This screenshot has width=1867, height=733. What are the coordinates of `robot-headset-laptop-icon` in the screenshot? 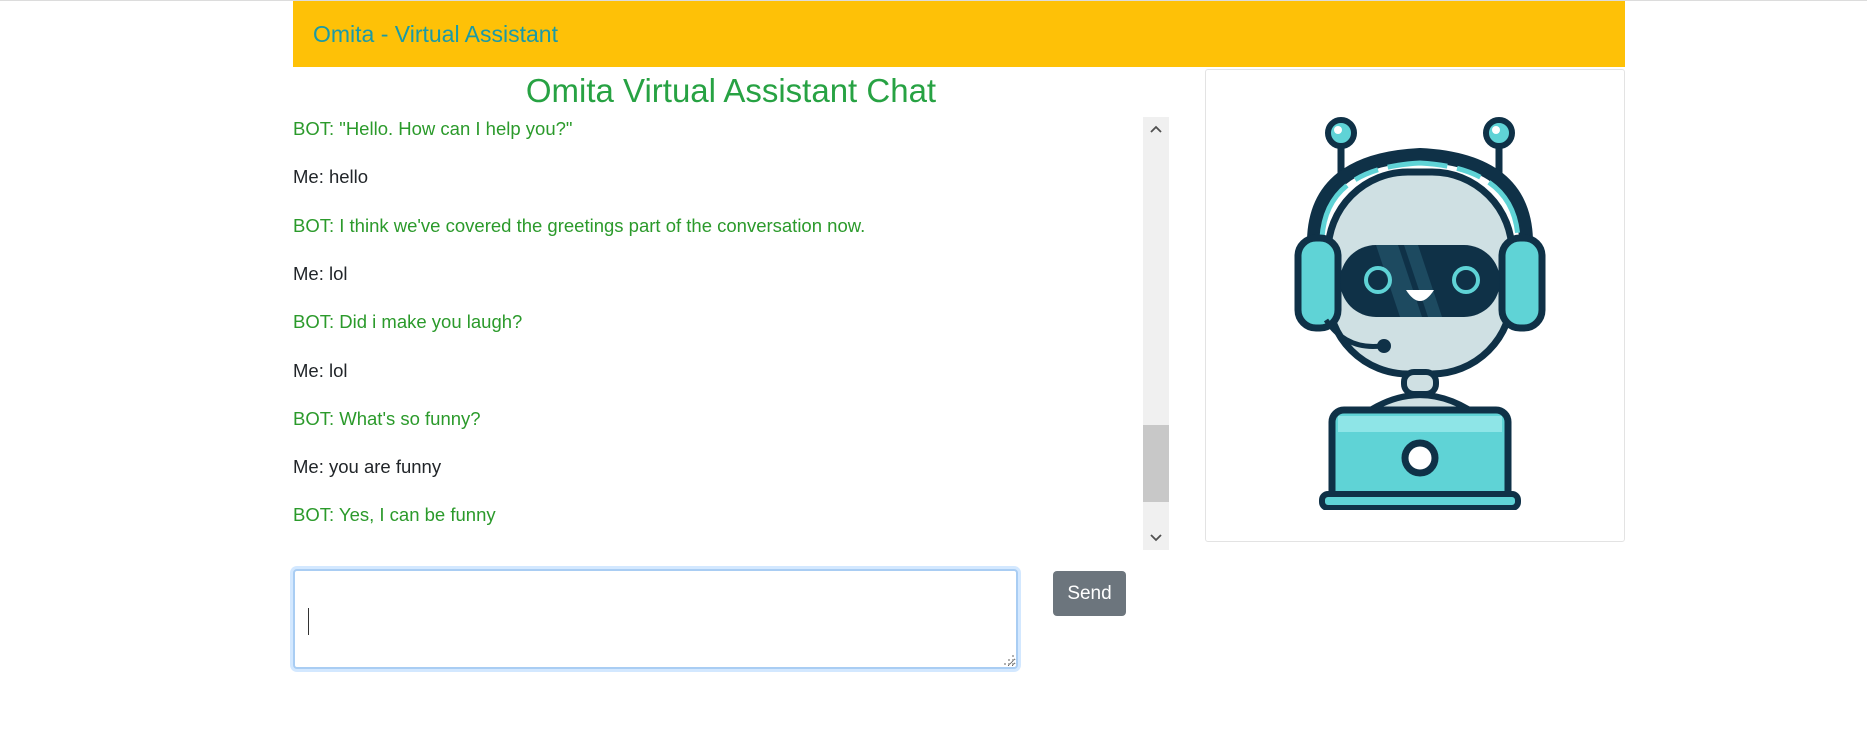 It's located at (1420, 313).